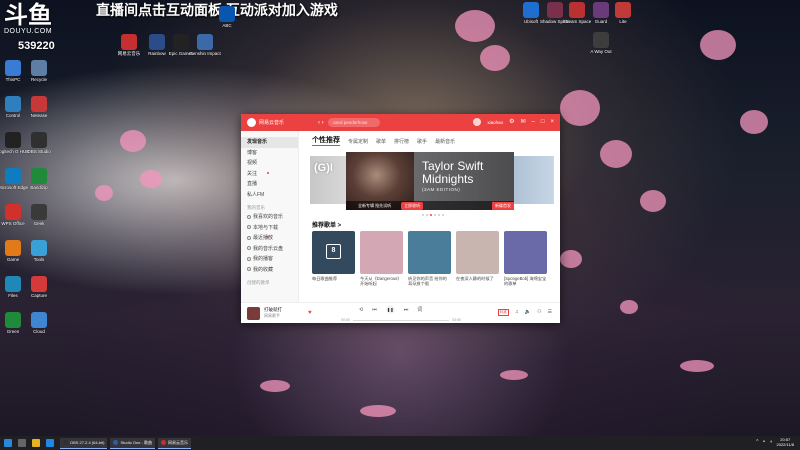  What do you see at coordinates (419, 309) in the screenshot?
I see `lyrics-icon: 词` at bounding box center [419, 309].